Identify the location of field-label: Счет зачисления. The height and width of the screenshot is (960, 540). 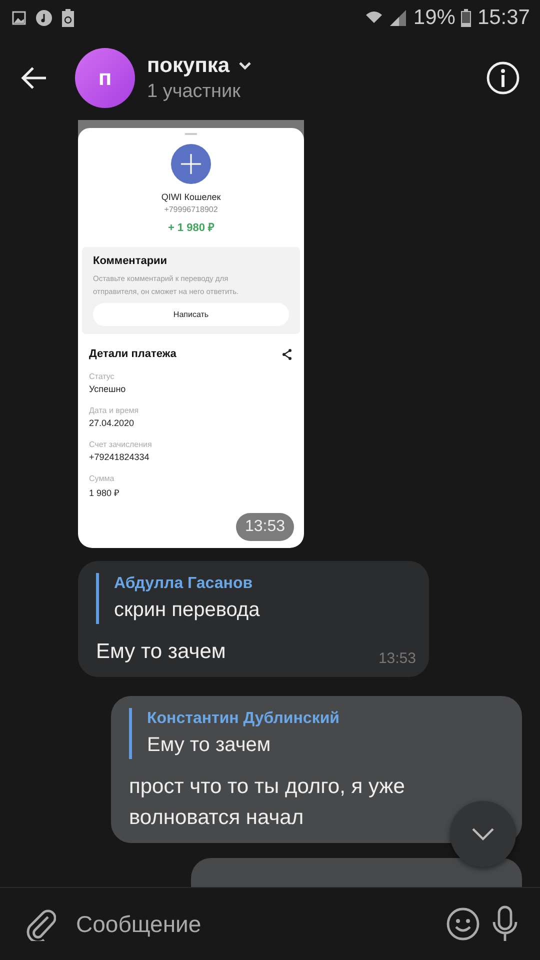
(121, 444).